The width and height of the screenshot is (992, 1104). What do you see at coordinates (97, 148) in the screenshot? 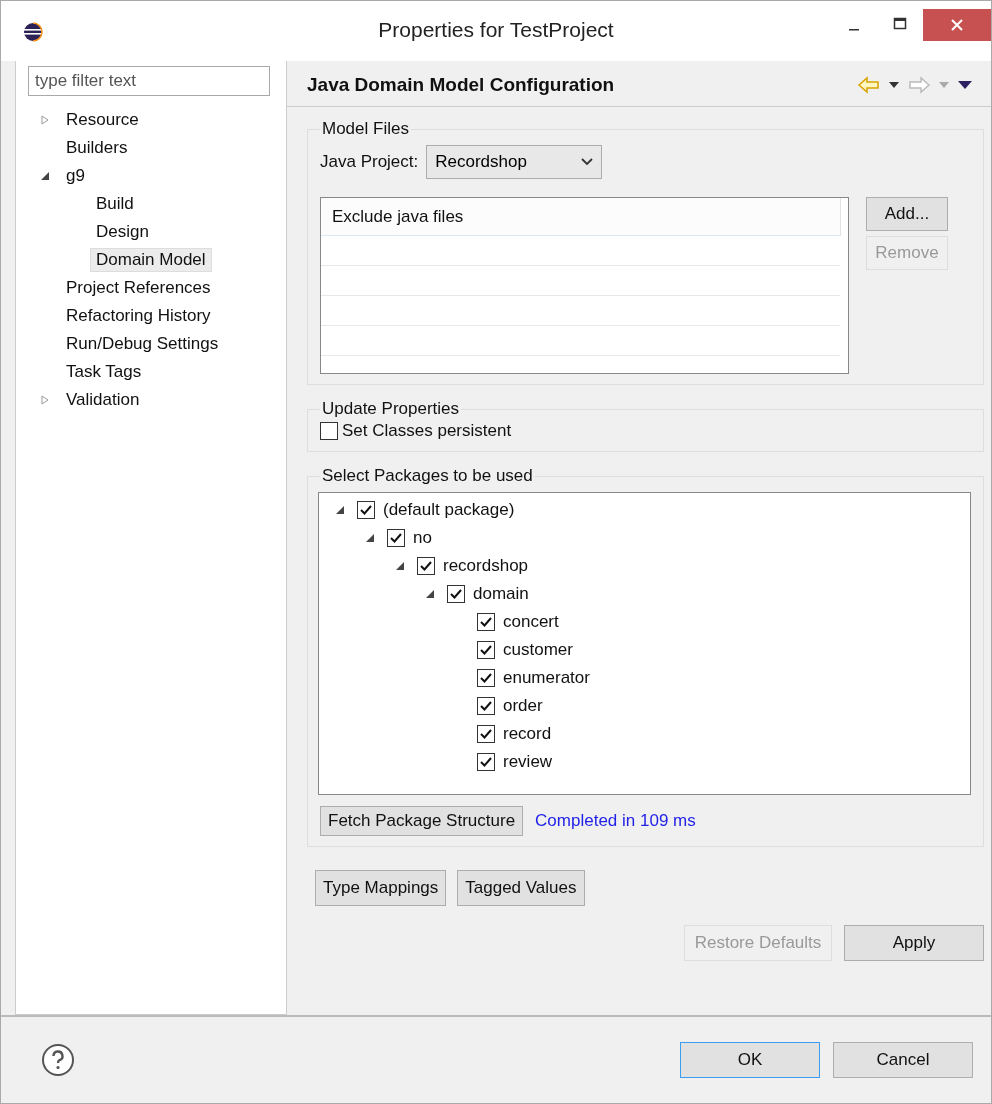
I see `tree-item: Builders` at bounding box center [97, 148].